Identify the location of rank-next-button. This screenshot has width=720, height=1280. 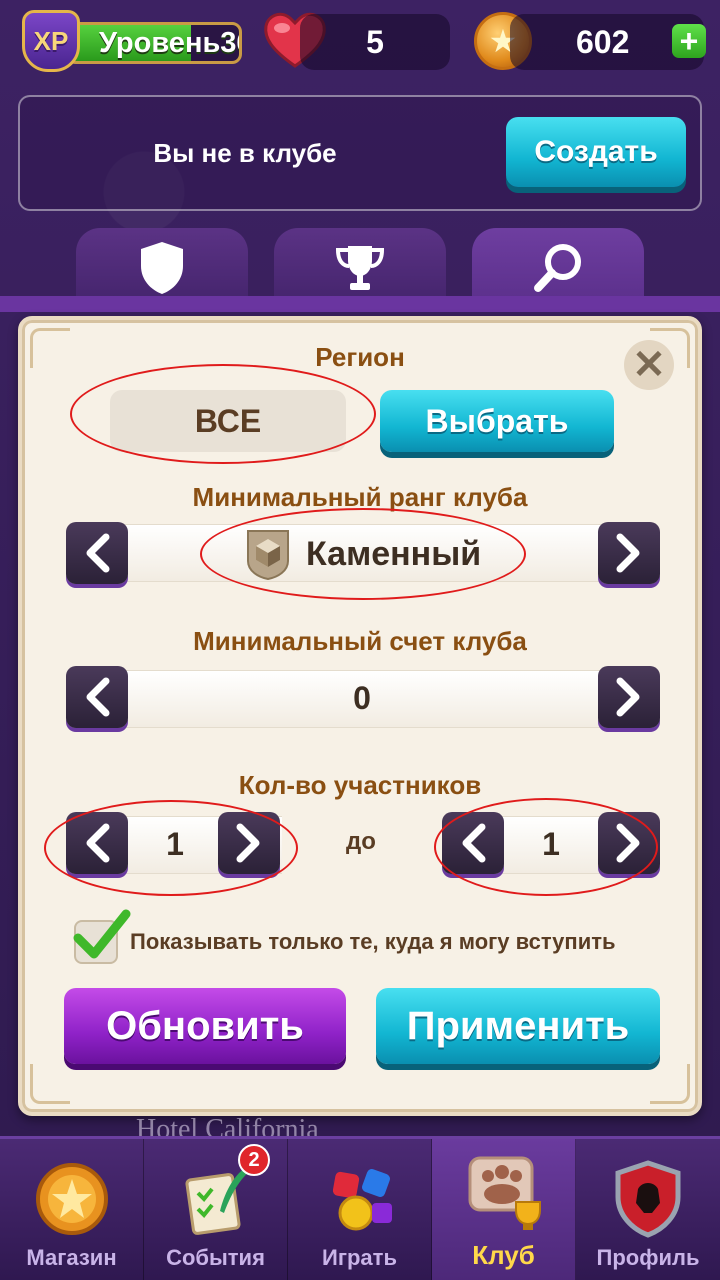
(629, 553).